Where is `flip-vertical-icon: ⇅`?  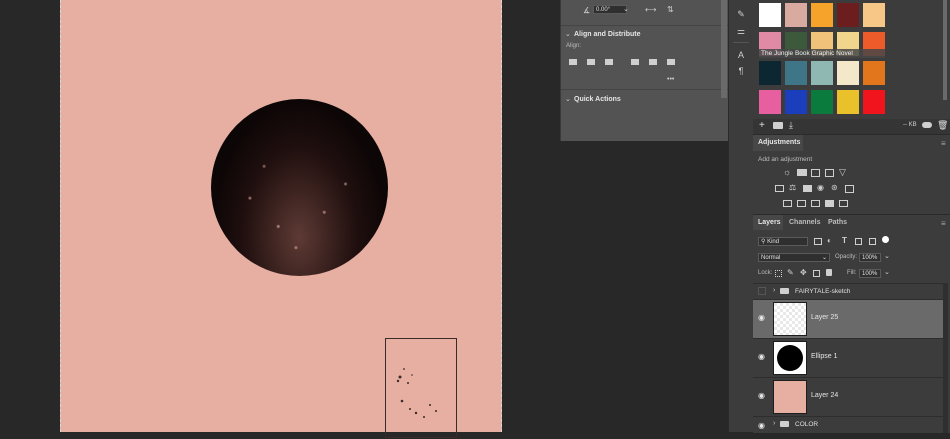 flip-vertical-icon: ⇅ is located at coordinates (670, 9).